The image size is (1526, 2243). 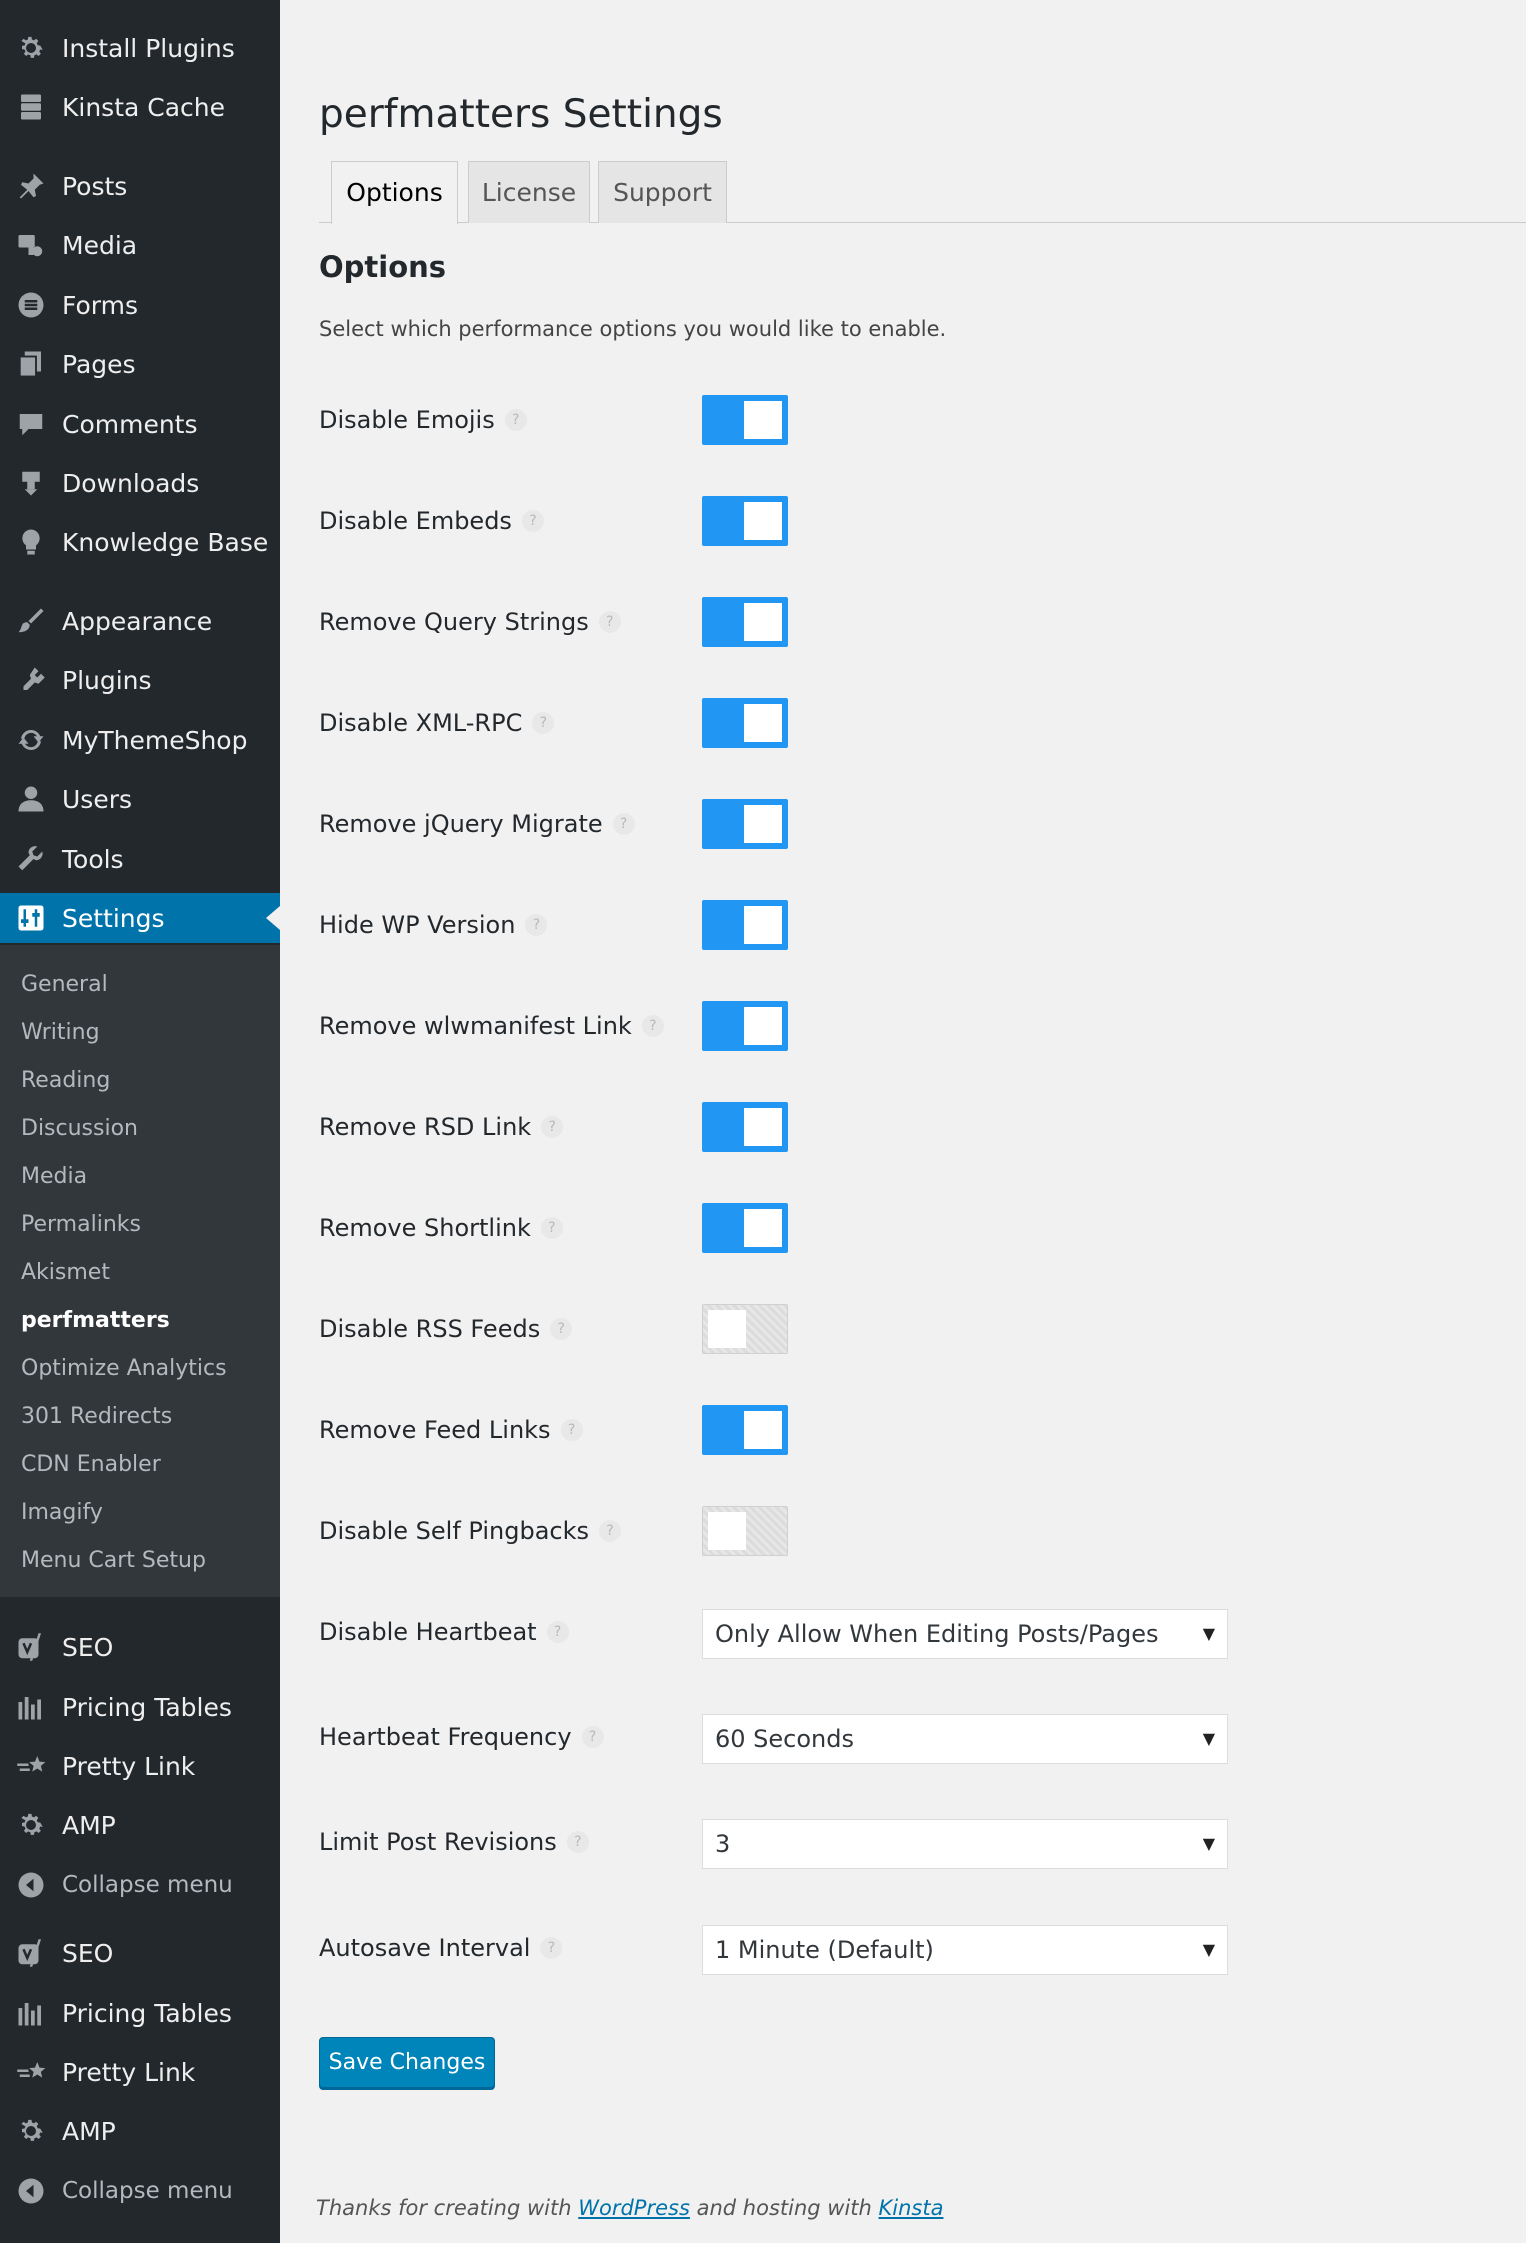 What do you see at coordinates (444, 1632) in the screenshot?
I see `disable-heartbeat-label: Disable Heartbeat?` at bounding box center [444, 1632].